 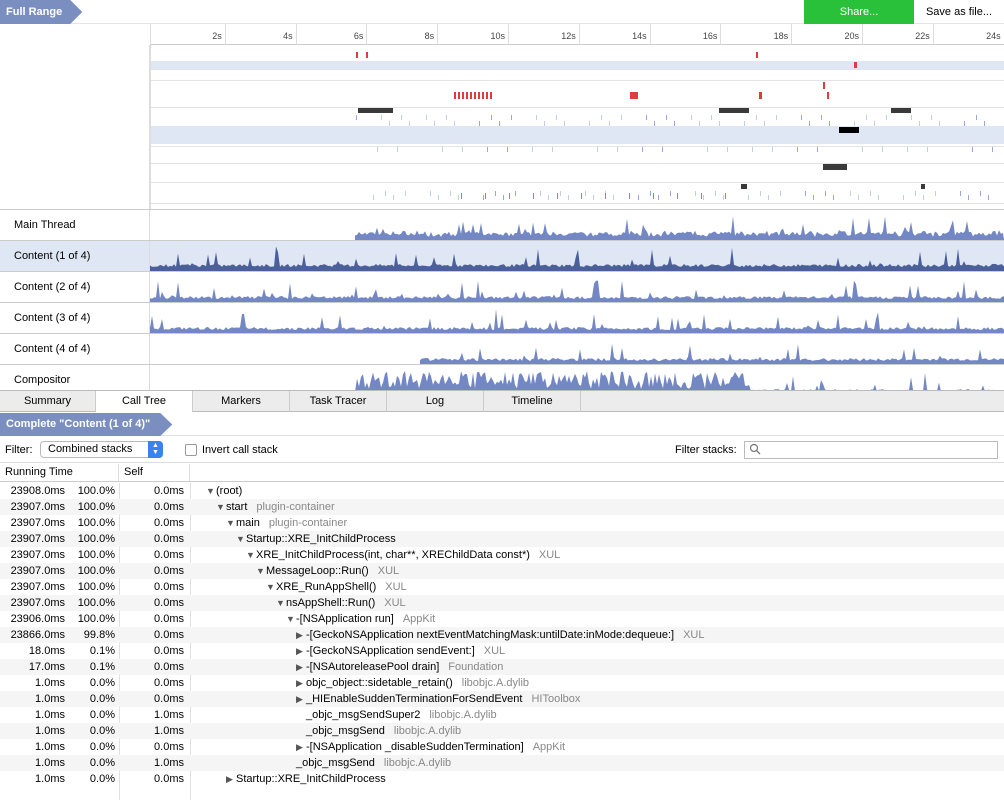 I want to click on track-divider, so click(x=577, y=107).